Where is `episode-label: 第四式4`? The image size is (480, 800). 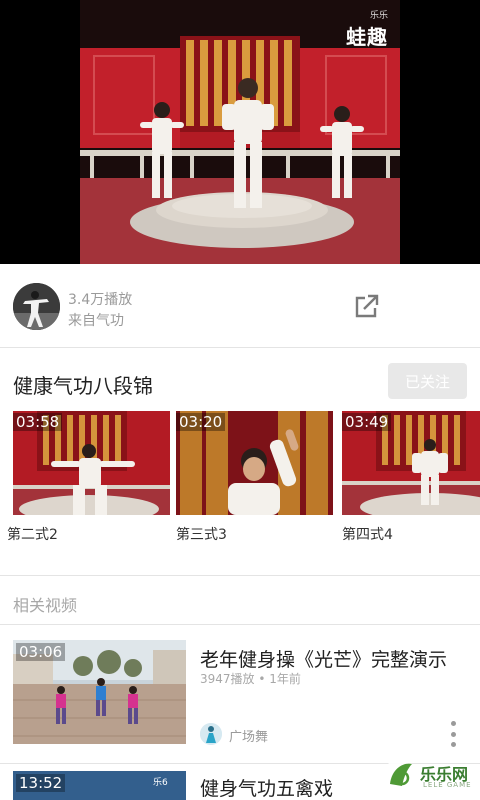
episode-label: 第四式4 is located at coordinates (367, 535).